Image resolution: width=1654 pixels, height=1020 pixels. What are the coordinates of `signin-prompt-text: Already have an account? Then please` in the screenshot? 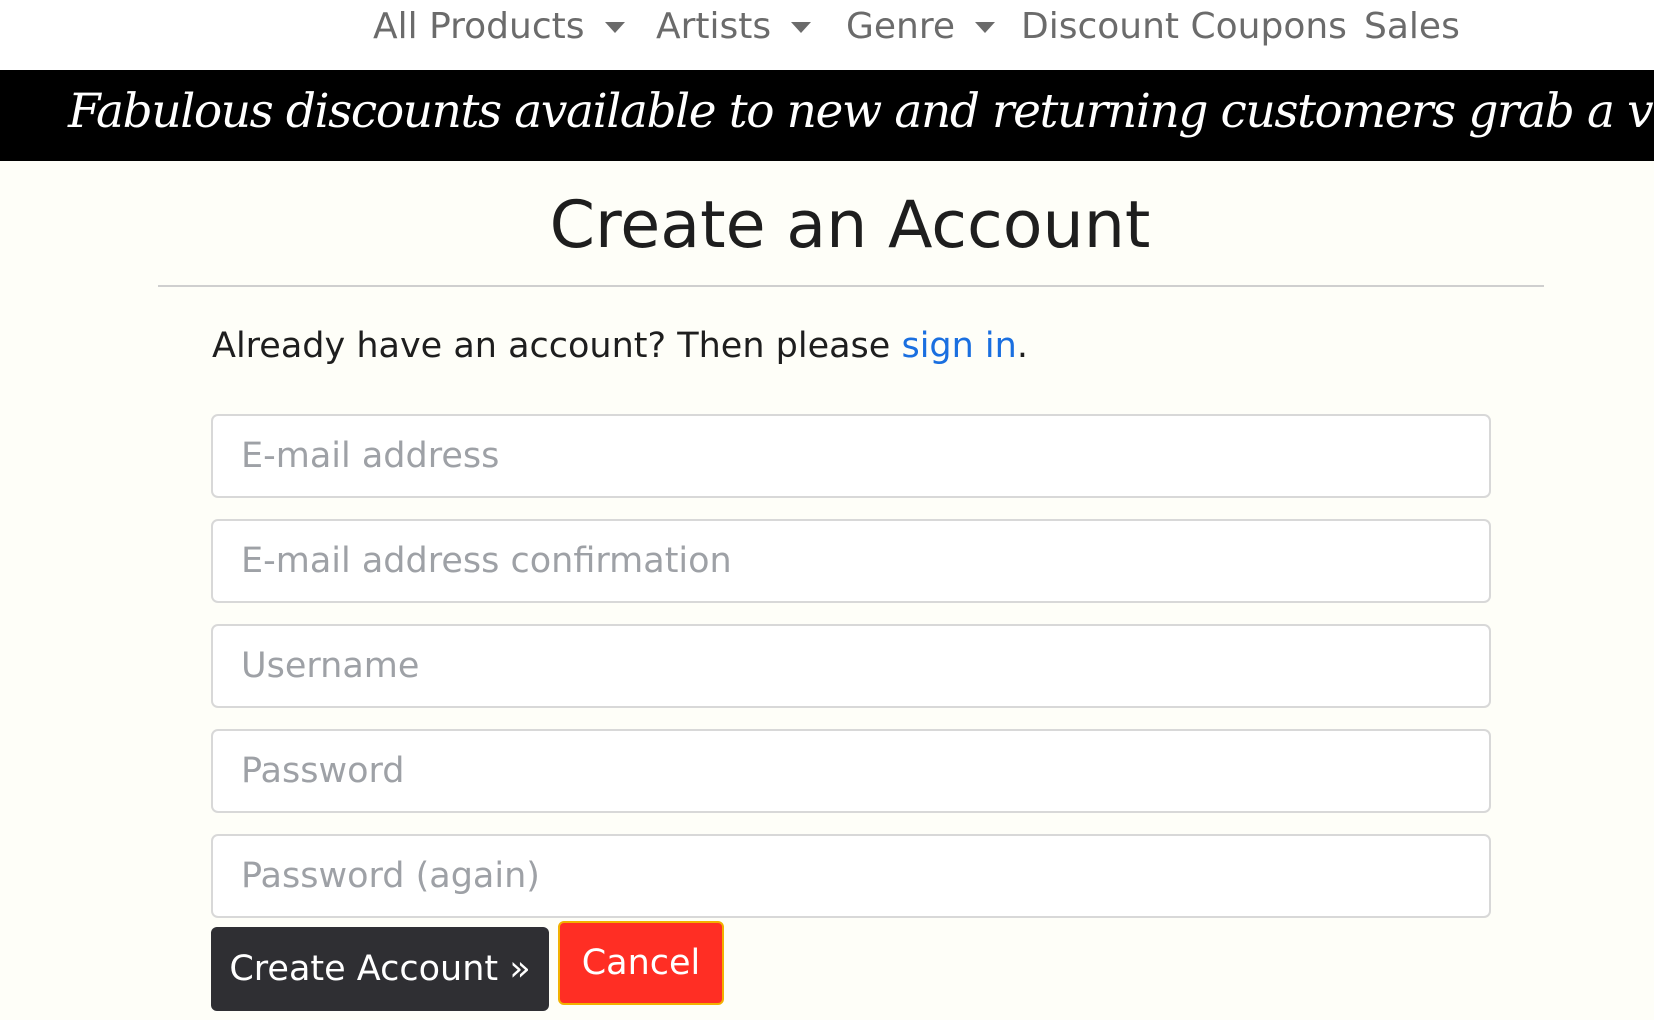 It's located at (557, 346).